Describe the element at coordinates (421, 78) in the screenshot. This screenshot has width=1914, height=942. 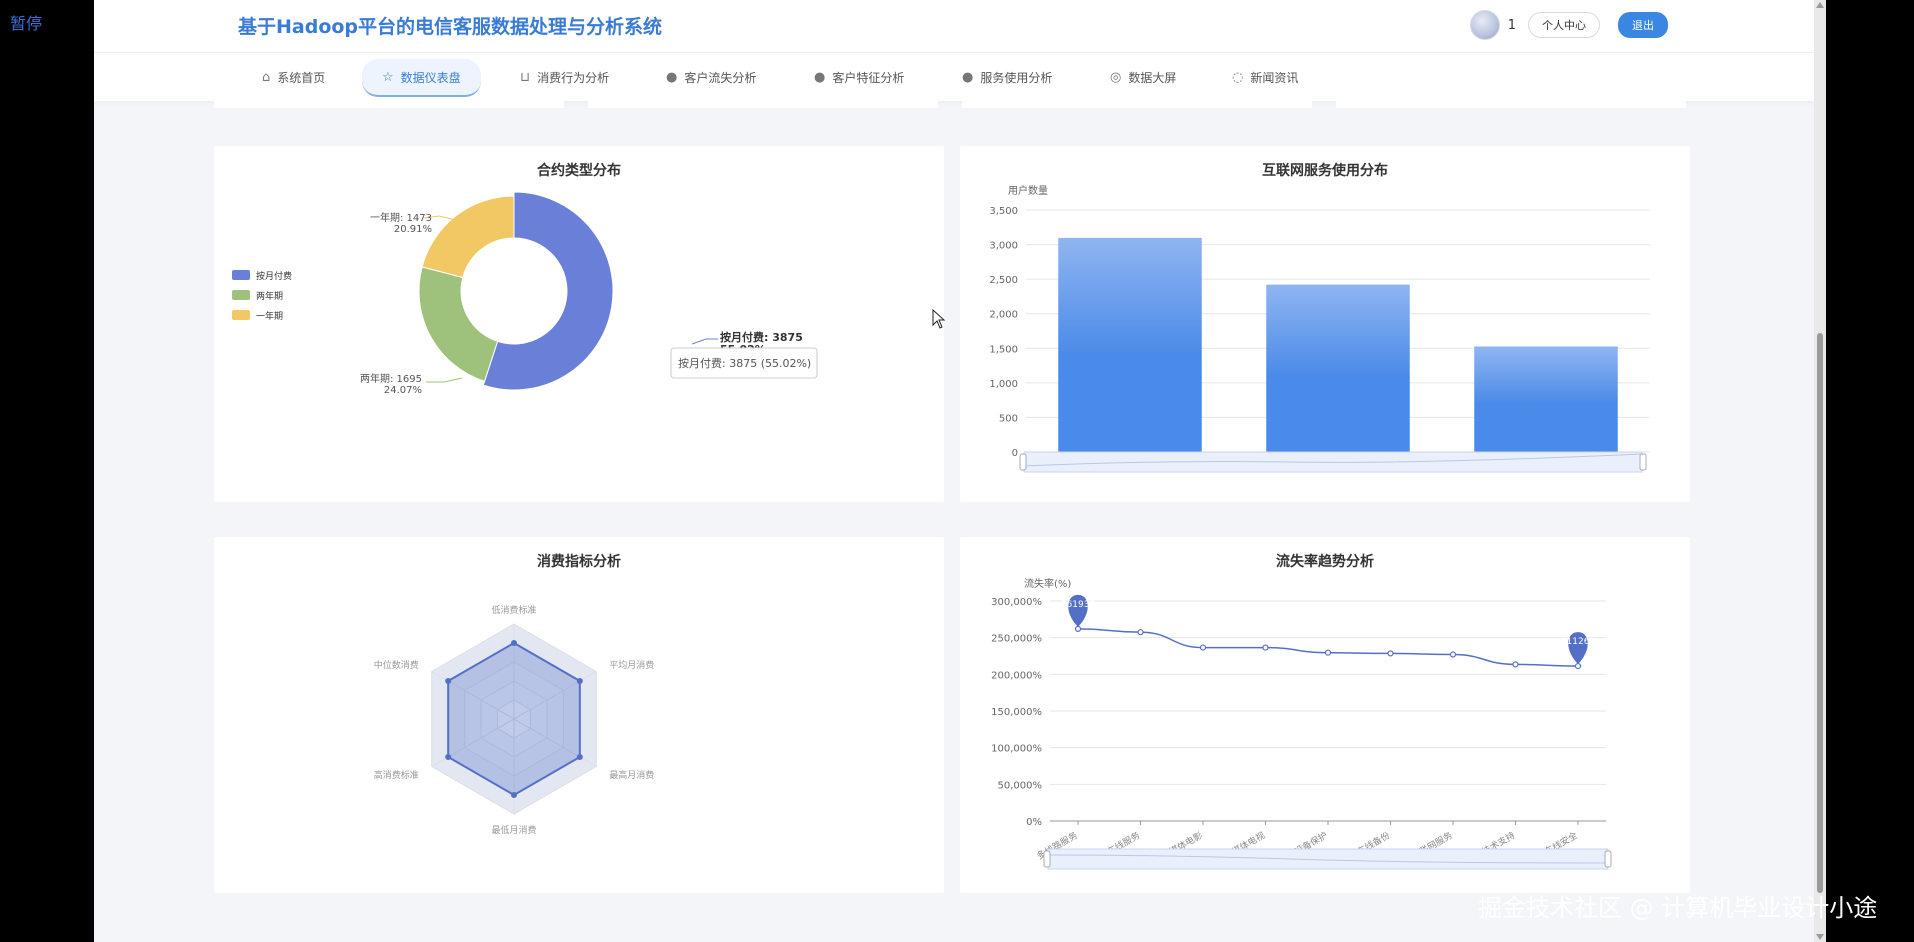
I see `nav-item-dashboard: ☆ 数据仪表盘` at that location.